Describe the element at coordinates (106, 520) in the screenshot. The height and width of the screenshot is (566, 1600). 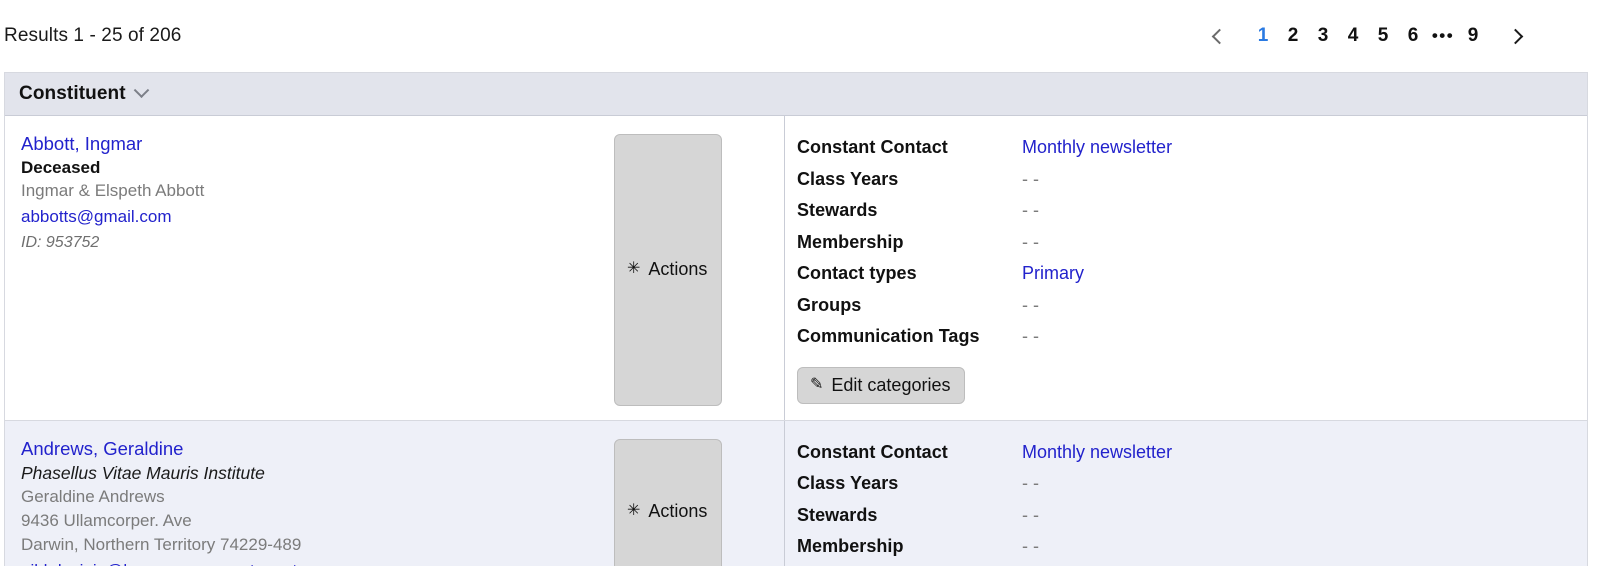
I see `constituent-address-line: 9436 Ullamcorper. Ave` at that location.